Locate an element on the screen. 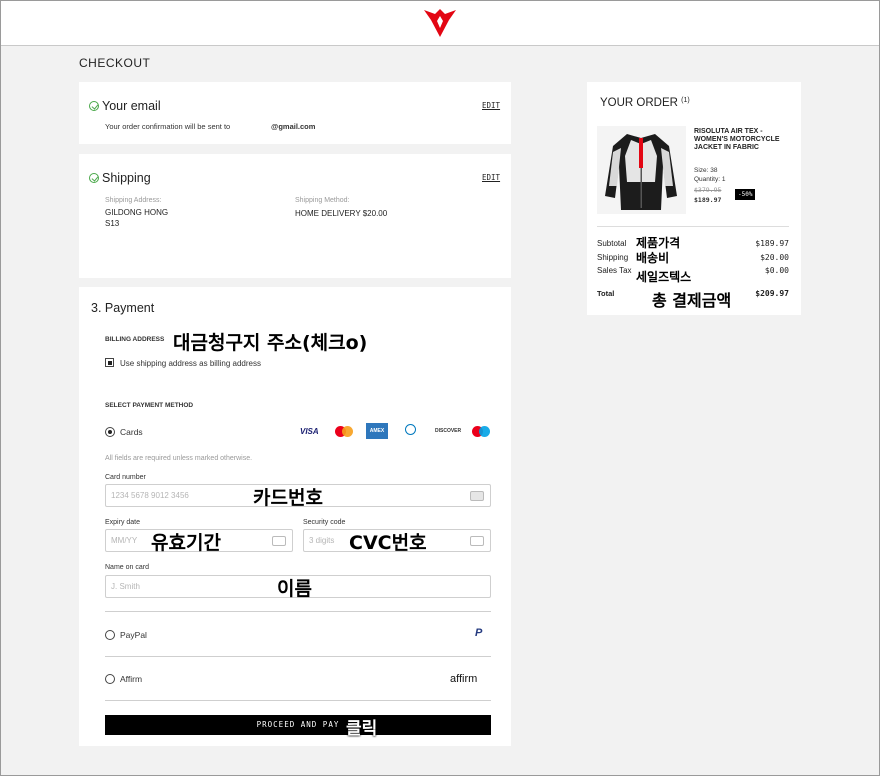  total-value: $209.97 is located at coordinates (772, 293).